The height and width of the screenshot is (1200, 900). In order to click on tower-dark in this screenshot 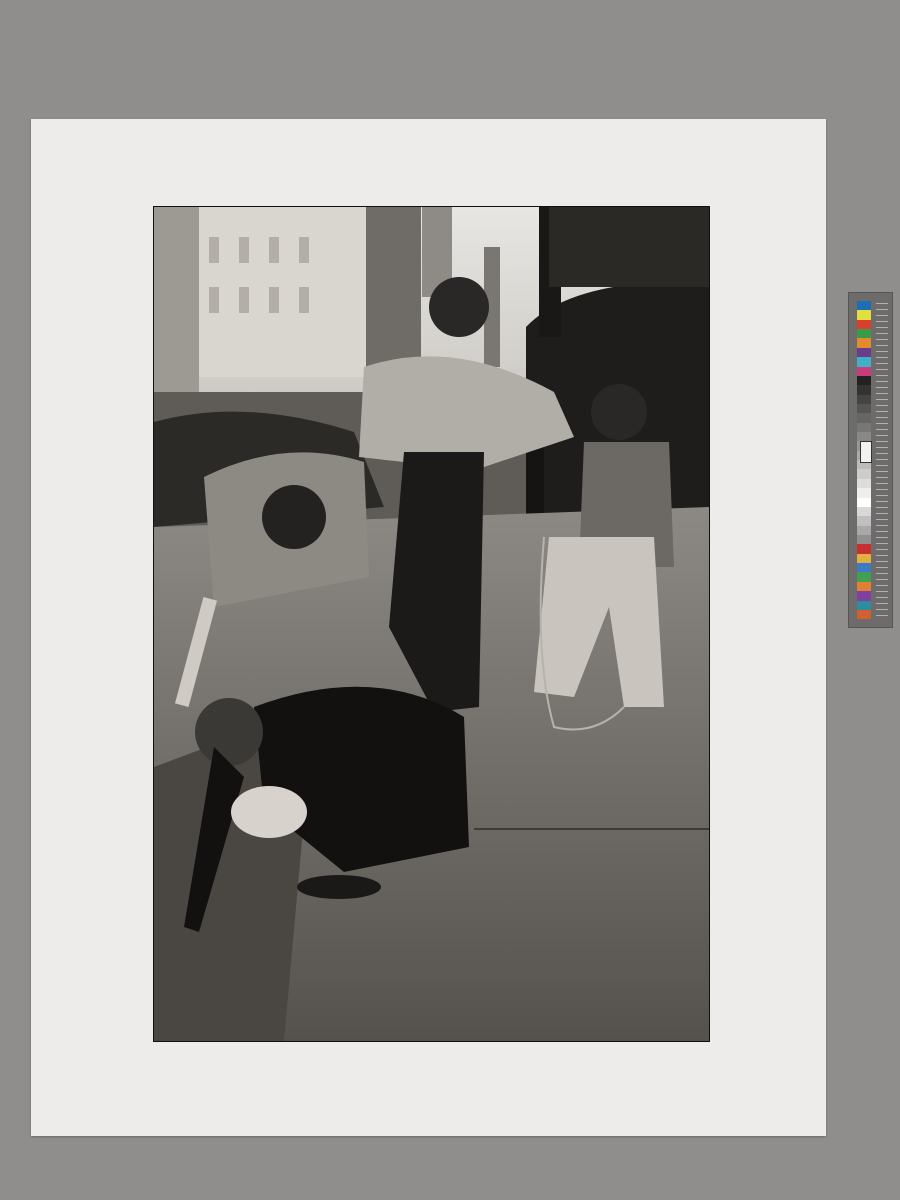, I will do `click(393, 287)`.